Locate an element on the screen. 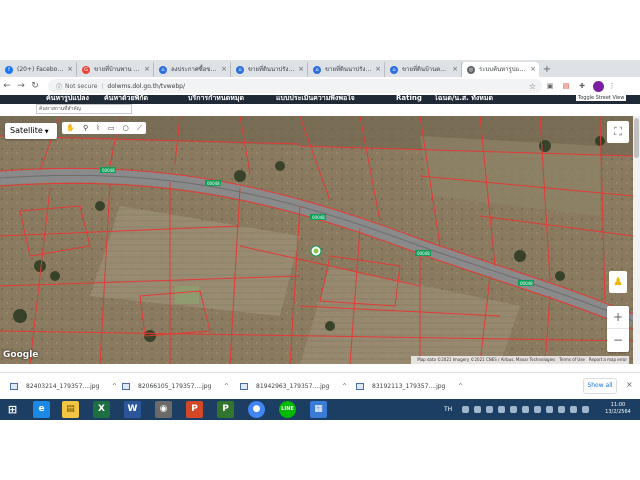 The image size is (640, 480). nav-item: แบบประเมินความพึงพอใจ is located at coordinates (315, 98).